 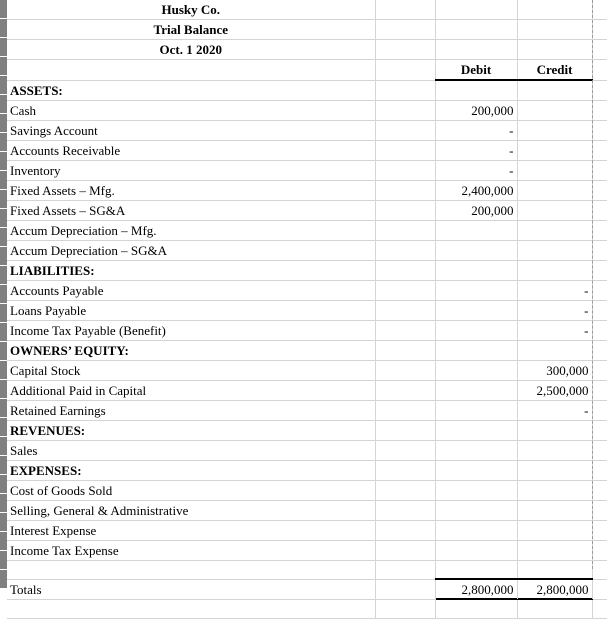 What do you see at coordinates (191, 170) in the screenshot?
I see `row-label: Inventory` at bounding box center [191, 170].